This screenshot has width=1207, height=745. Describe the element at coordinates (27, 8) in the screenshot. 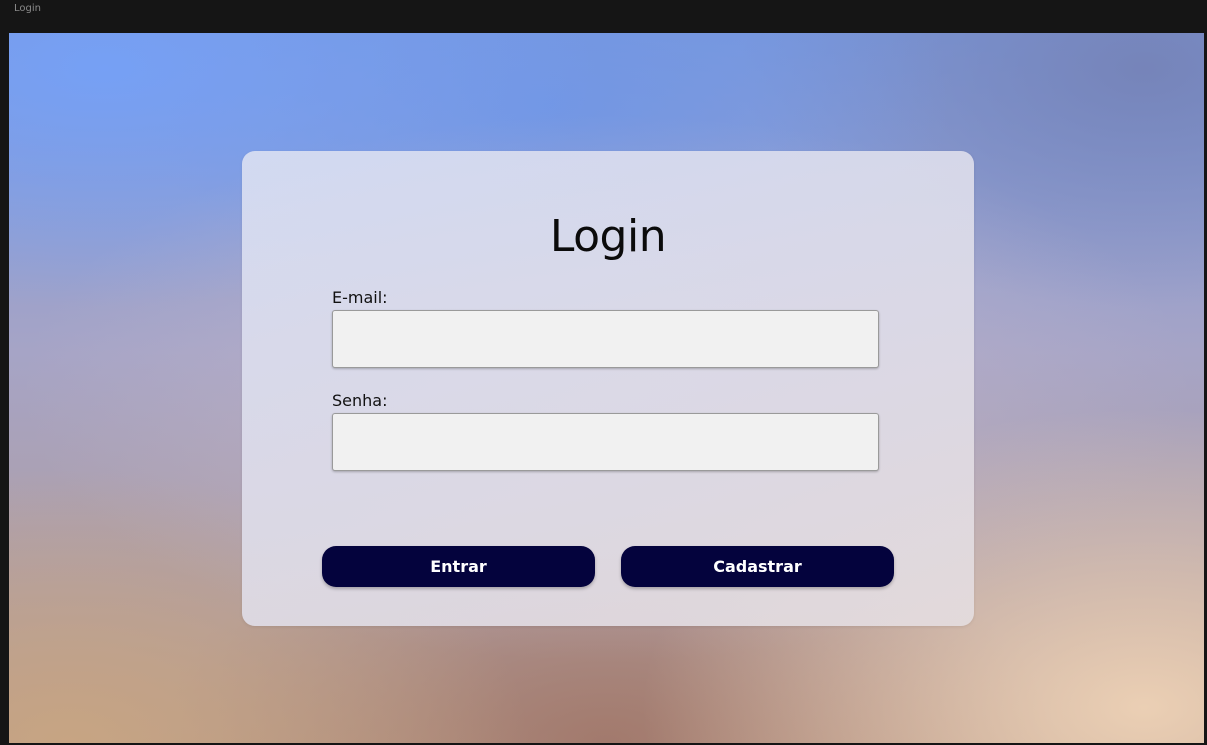

I see `window-title: Login` at that location.